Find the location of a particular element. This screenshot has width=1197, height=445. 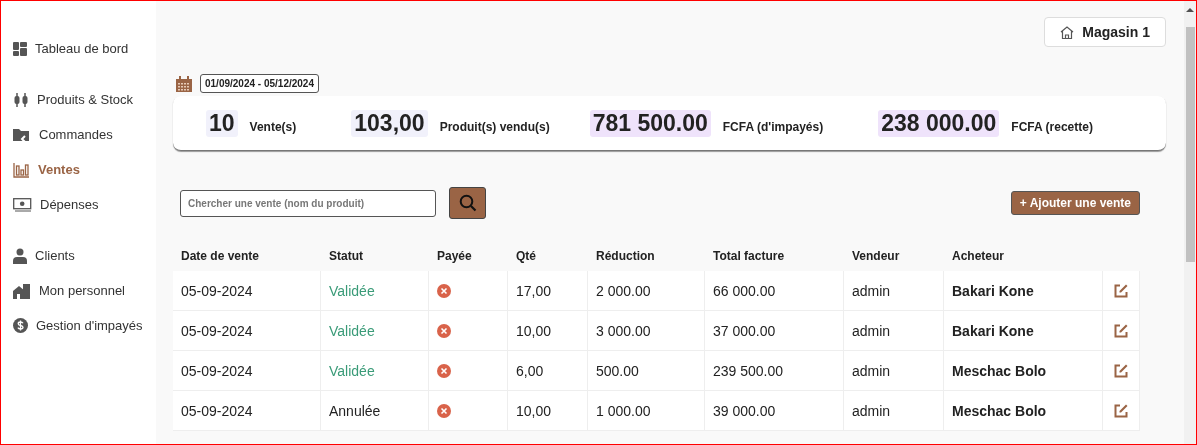

column-header: Payée is located at coordinates (454, 256).